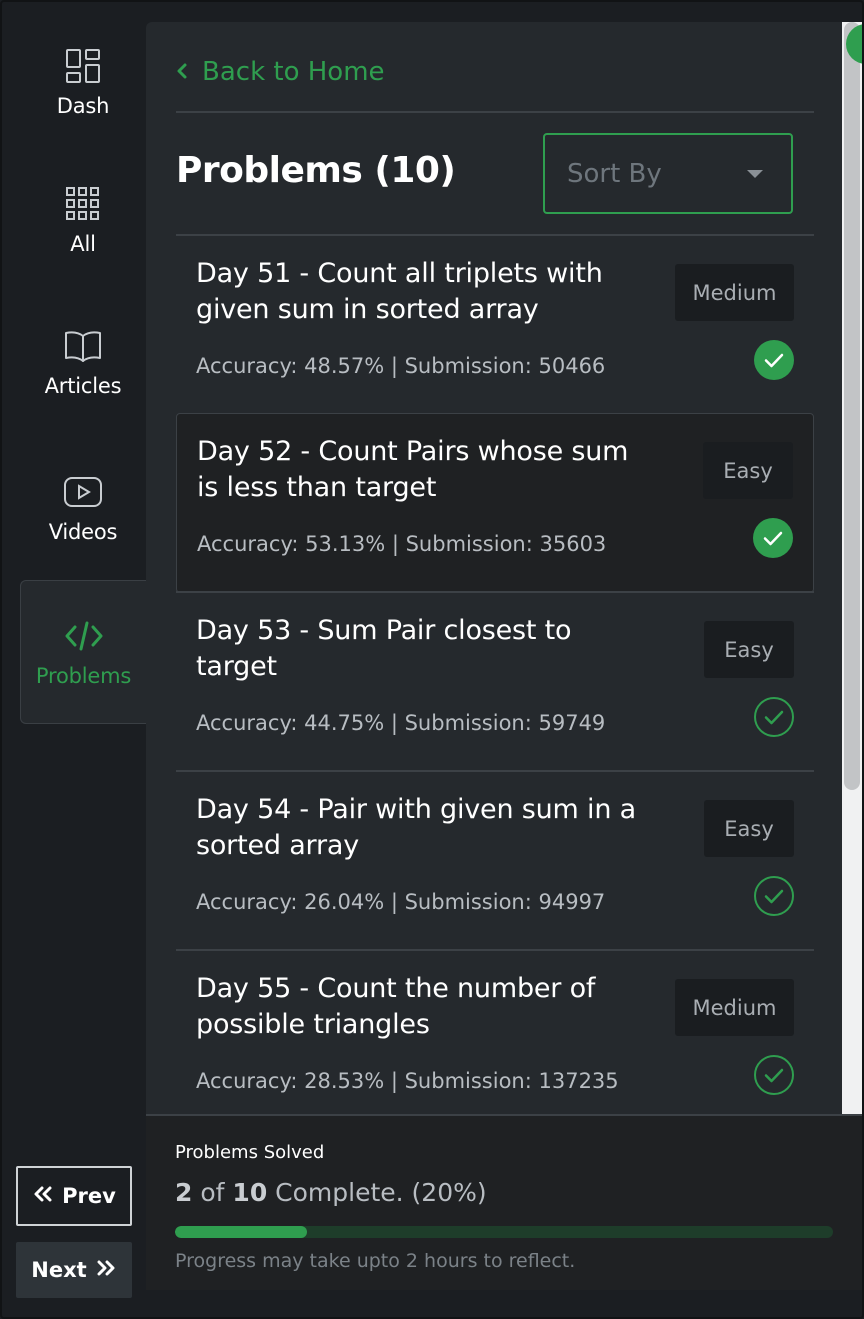 Image resolution: width=864 pixels, height=1319 pixels. What do you see at coordinates (83, 244) in the screenshot?
I see `nav-item-label: All` at bounding box center [83, 244].